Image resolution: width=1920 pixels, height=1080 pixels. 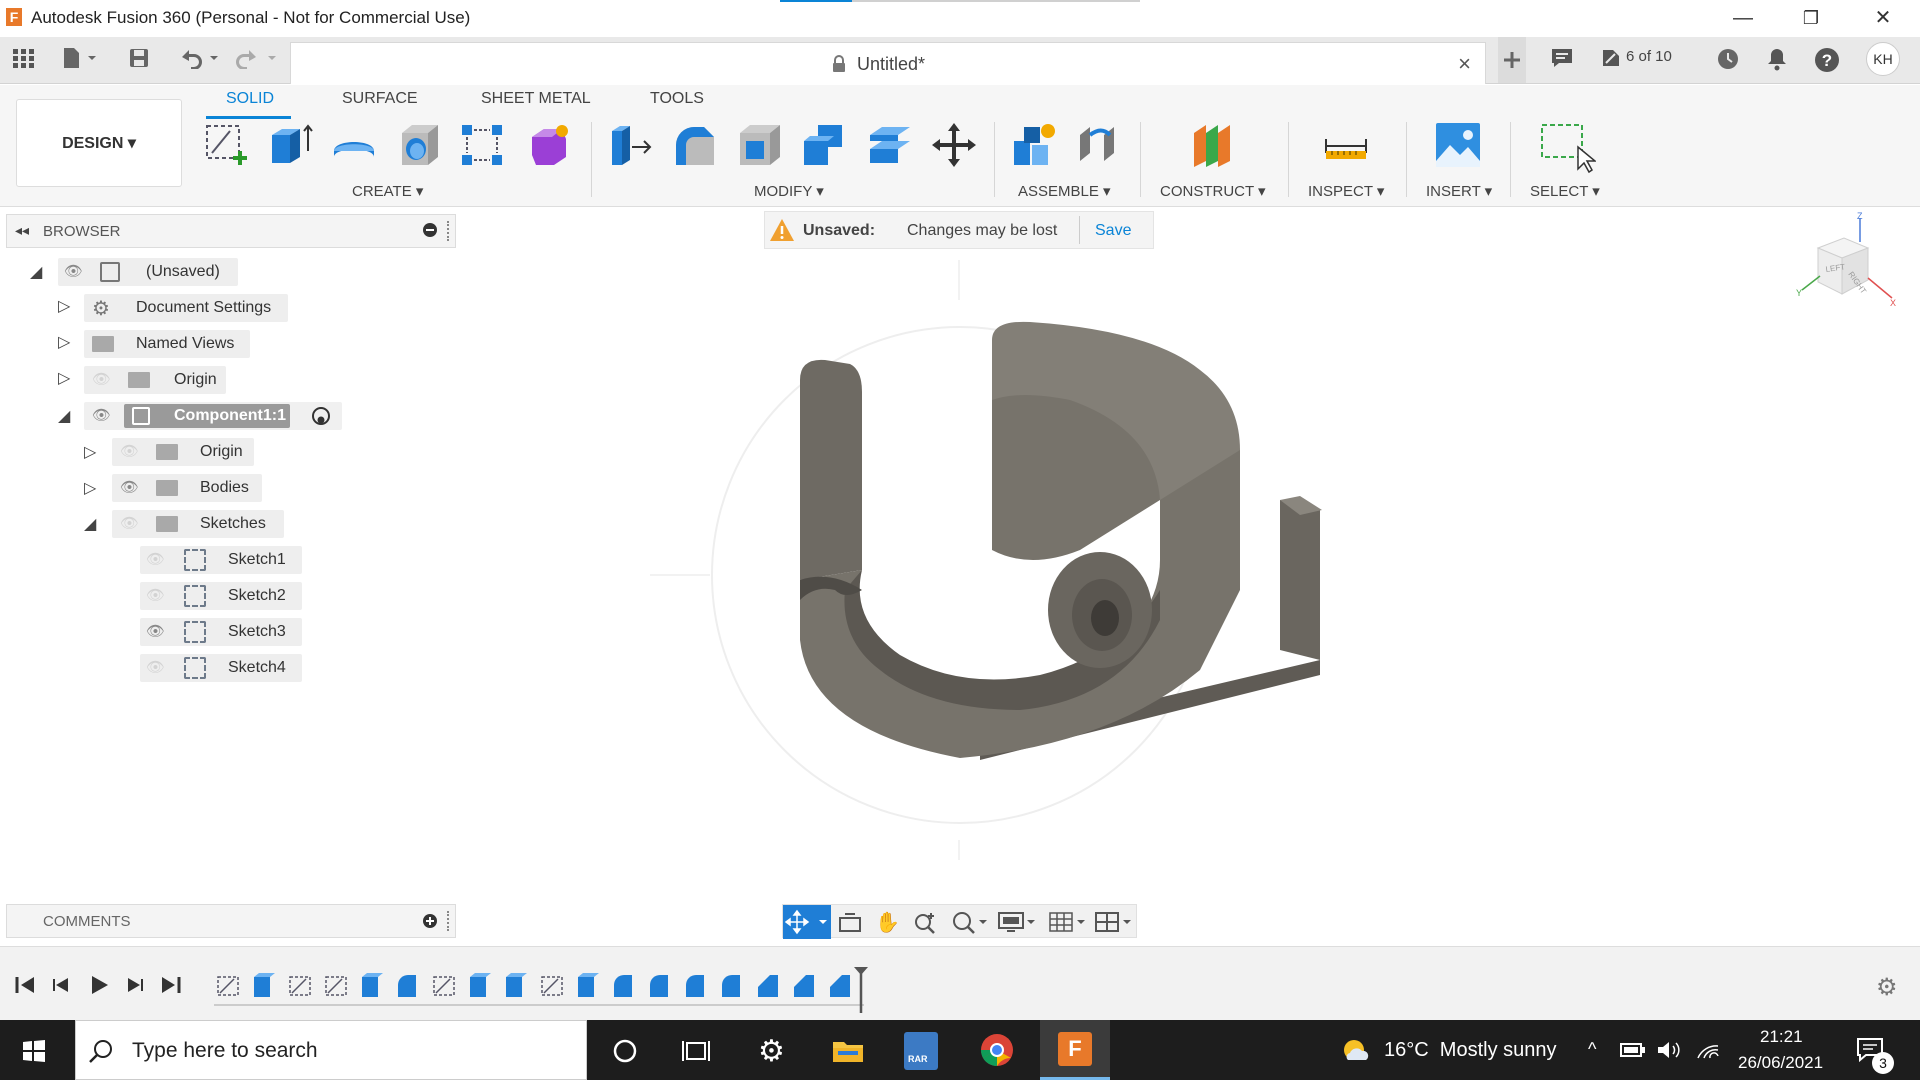 I want to click on look-at-icon, so click(x=850, y=924).